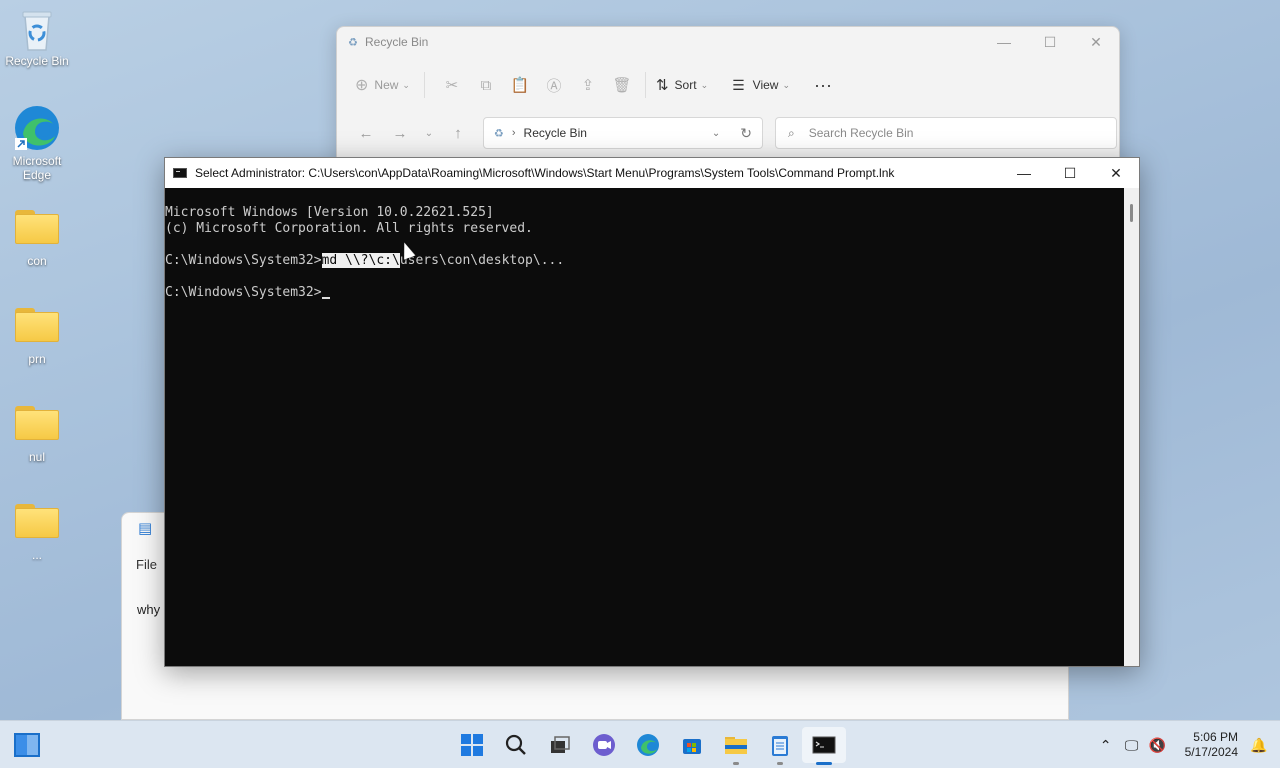 The width and height of the screenshot is (1280, 768). What do you see at coordinates (429, 133) in the screenshot?
I see `recent-chevron-icon: ⌄` at bounding box center [429, 133].